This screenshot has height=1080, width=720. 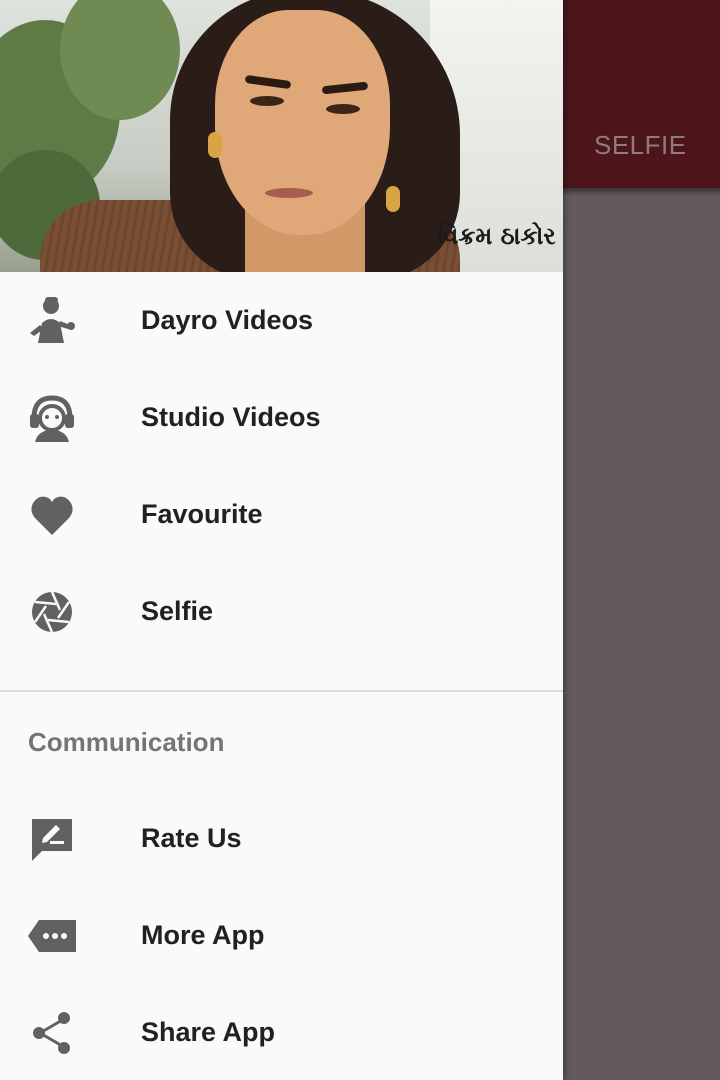 What do you see at coordinates (640, 145) in the screenshot?
I see `tab-selfie: SELFIE` at bounding box center [640, 145].